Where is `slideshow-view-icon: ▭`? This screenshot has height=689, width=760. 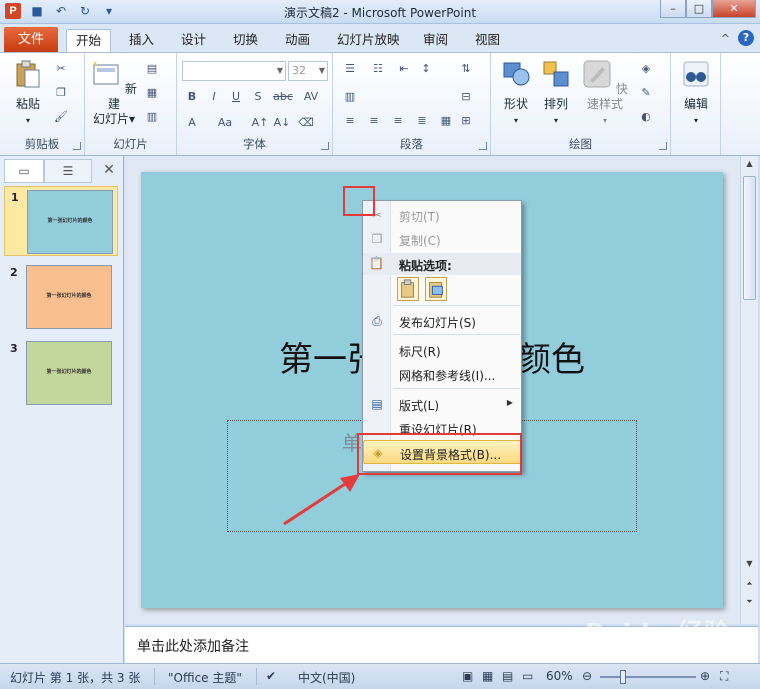
slideshow-view-icon: ▭ is located at coordinates (527, 676).